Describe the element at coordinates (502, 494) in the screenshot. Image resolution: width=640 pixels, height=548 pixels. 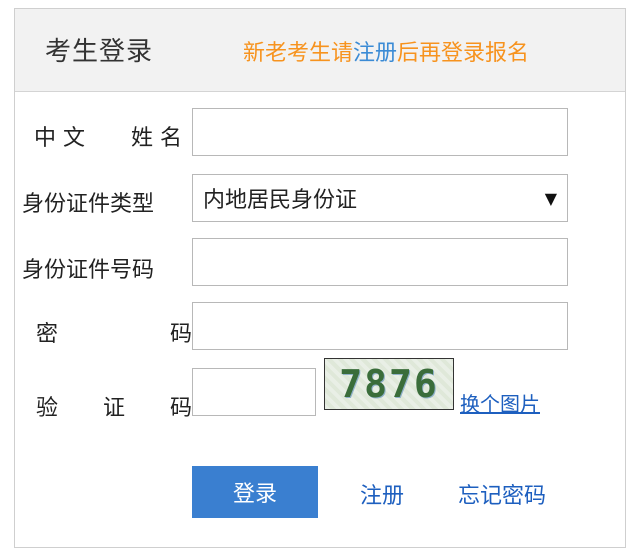
I see `forgot-password-link: 忘记密码` at that location.